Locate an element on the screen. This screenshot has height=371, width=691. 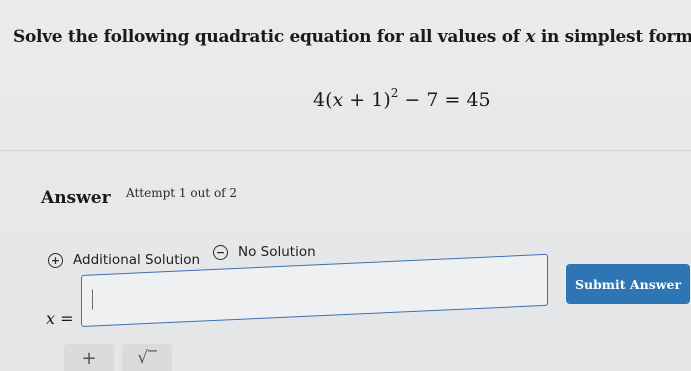
prompt-text-after: in simplest form. is located at coordinates (613, 37).